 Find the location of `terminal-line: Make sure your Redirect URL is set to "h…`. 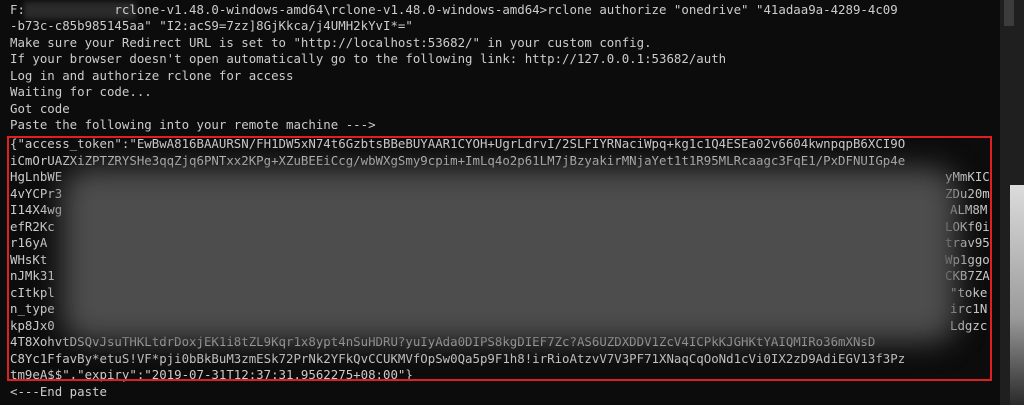

terminal-line: Make sure your Redirect URL is set to "h… is located at coordinates (331, 42).